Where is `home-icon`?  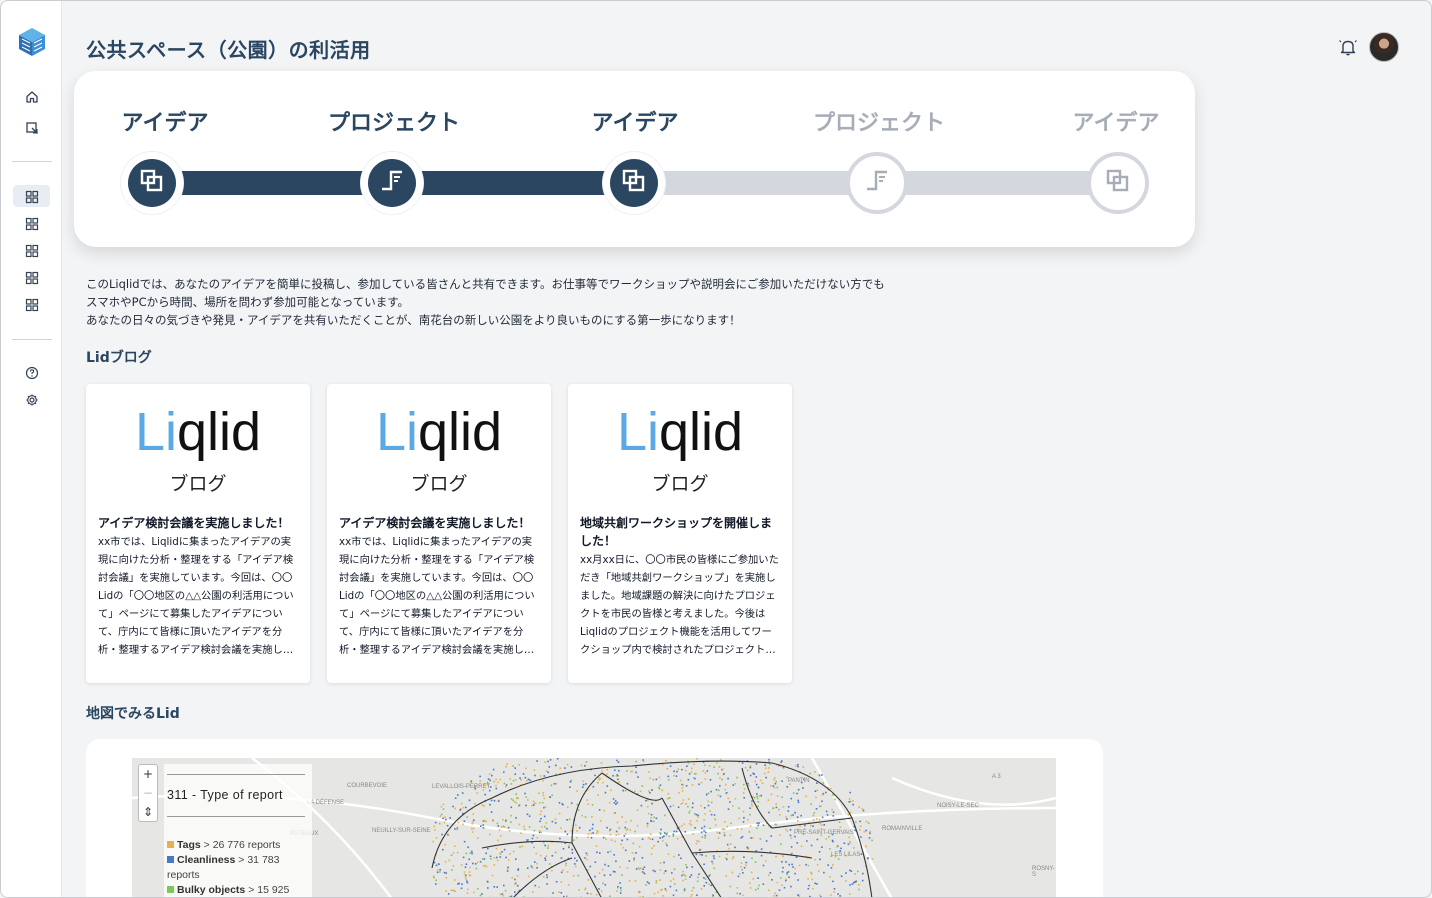 home-icon is located at coordinates (32, 97).